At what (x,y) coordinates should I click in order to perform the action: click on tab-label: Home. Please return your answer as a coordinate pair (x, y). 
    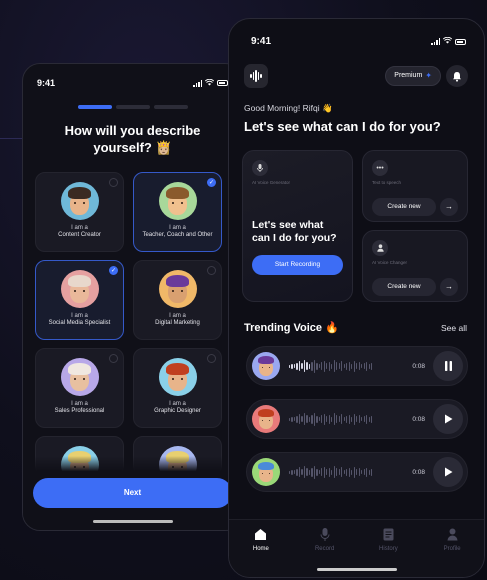
    Looking at the image, I should click on (260, 549).